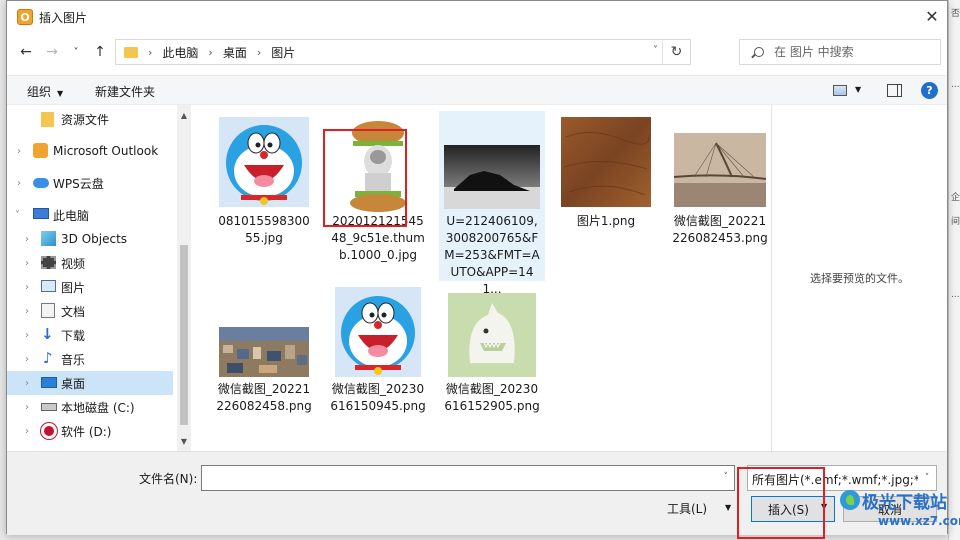  Describe the element at coordinates (90, 383) in the screenshot. I see `sidebar-item-desktop: › 桌面` at that location.